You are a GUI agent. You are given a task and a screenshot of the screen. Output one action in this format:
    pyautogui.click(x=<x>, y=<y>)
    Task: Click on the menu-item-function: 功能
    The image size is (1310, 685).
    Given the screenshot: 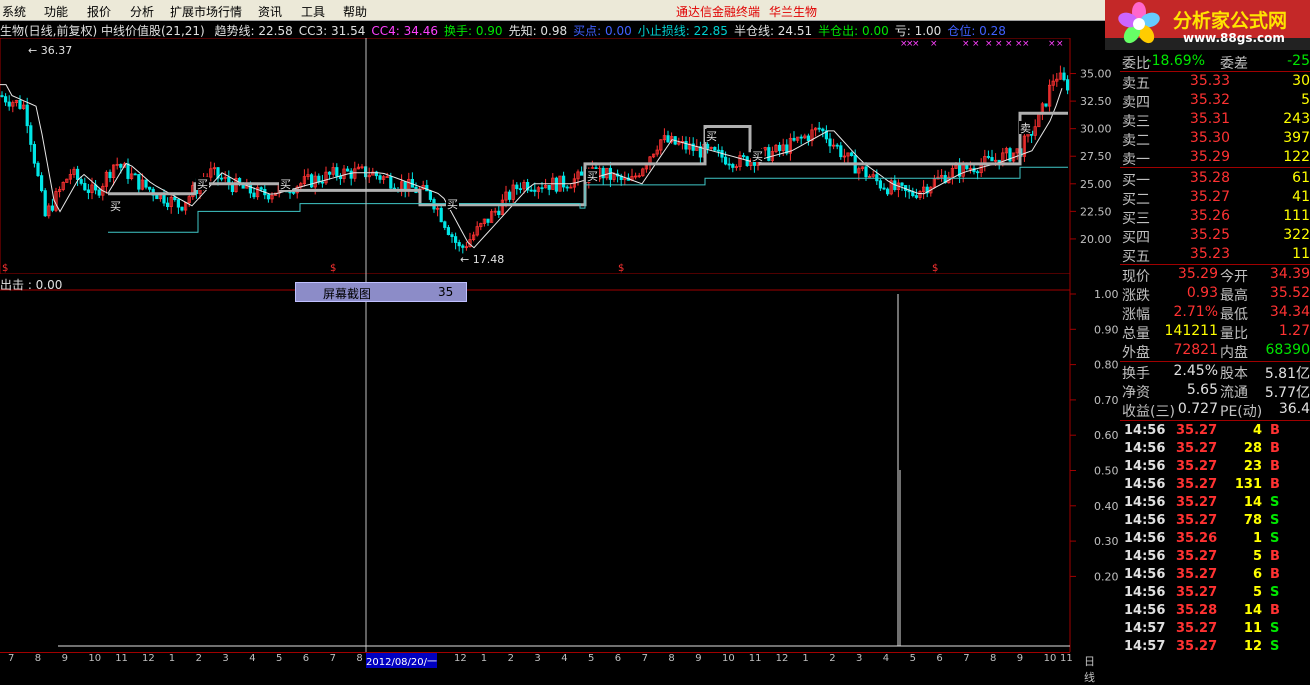 What is the action you would take?
    pyautogui.click(x=56, y=11)
    